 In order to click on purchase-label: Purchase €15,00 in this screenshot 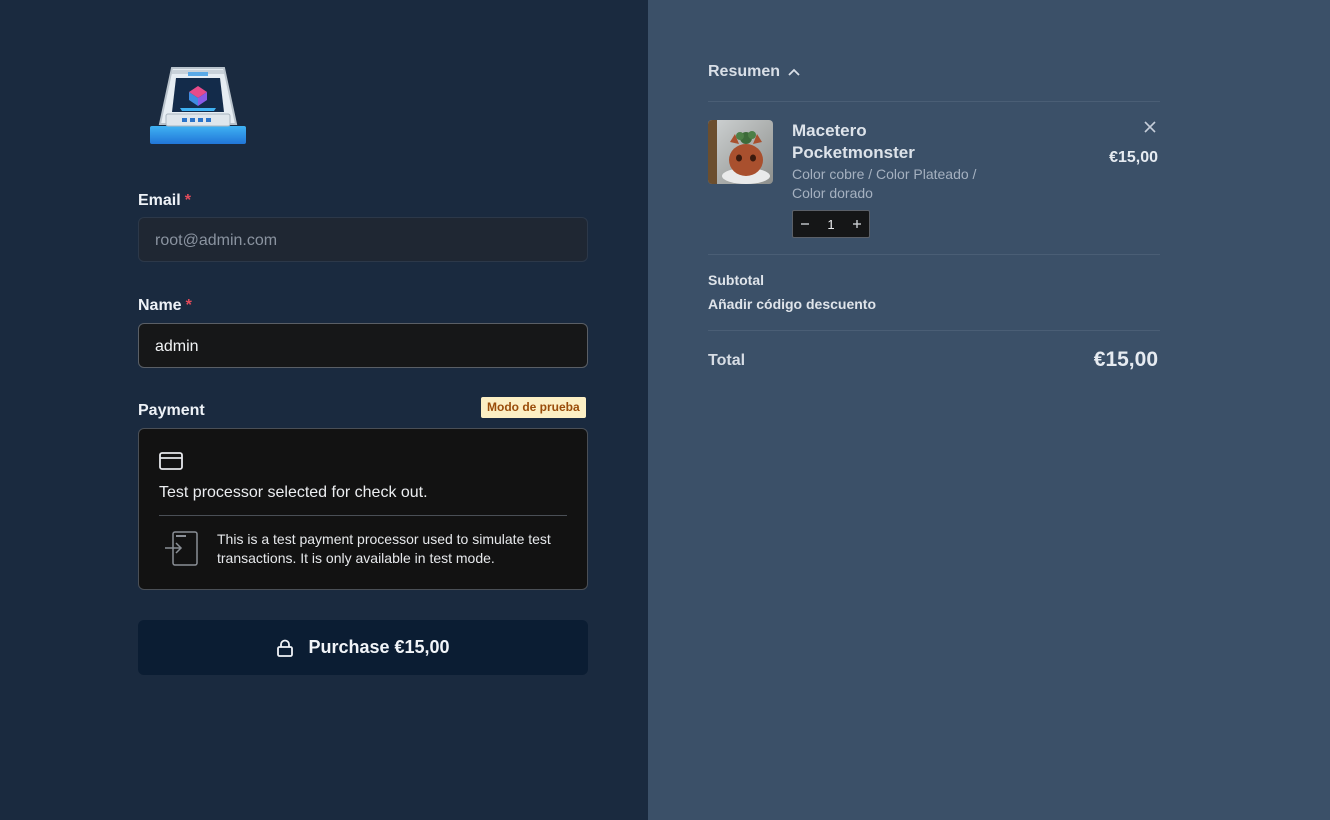, I will do `click(379, 647)`.